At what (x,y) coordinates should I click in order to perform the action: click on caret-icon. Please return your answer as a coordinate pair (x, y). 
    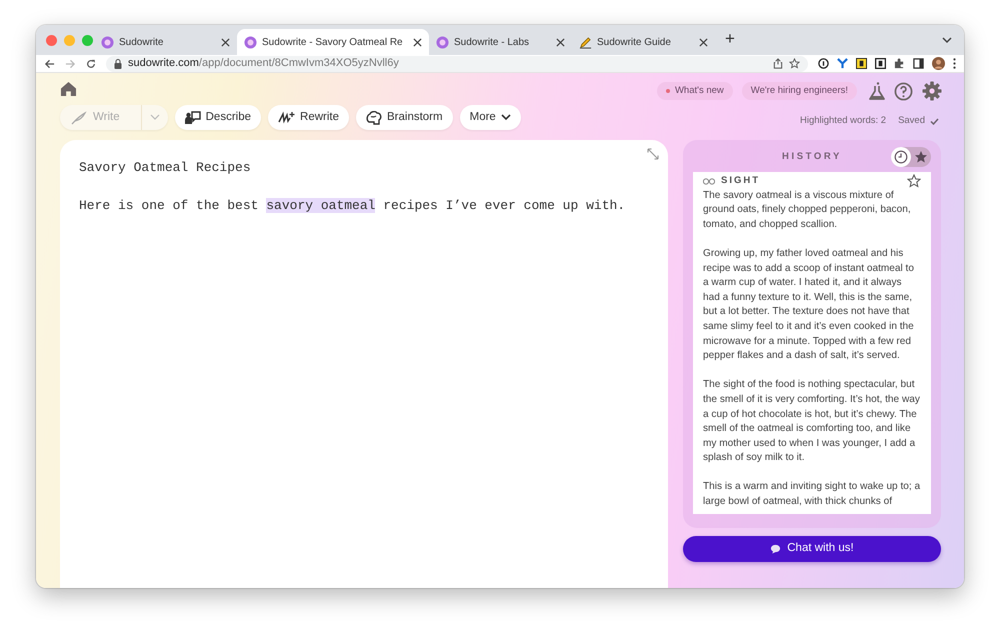
    Looking at the image, I should click on (505, 117).